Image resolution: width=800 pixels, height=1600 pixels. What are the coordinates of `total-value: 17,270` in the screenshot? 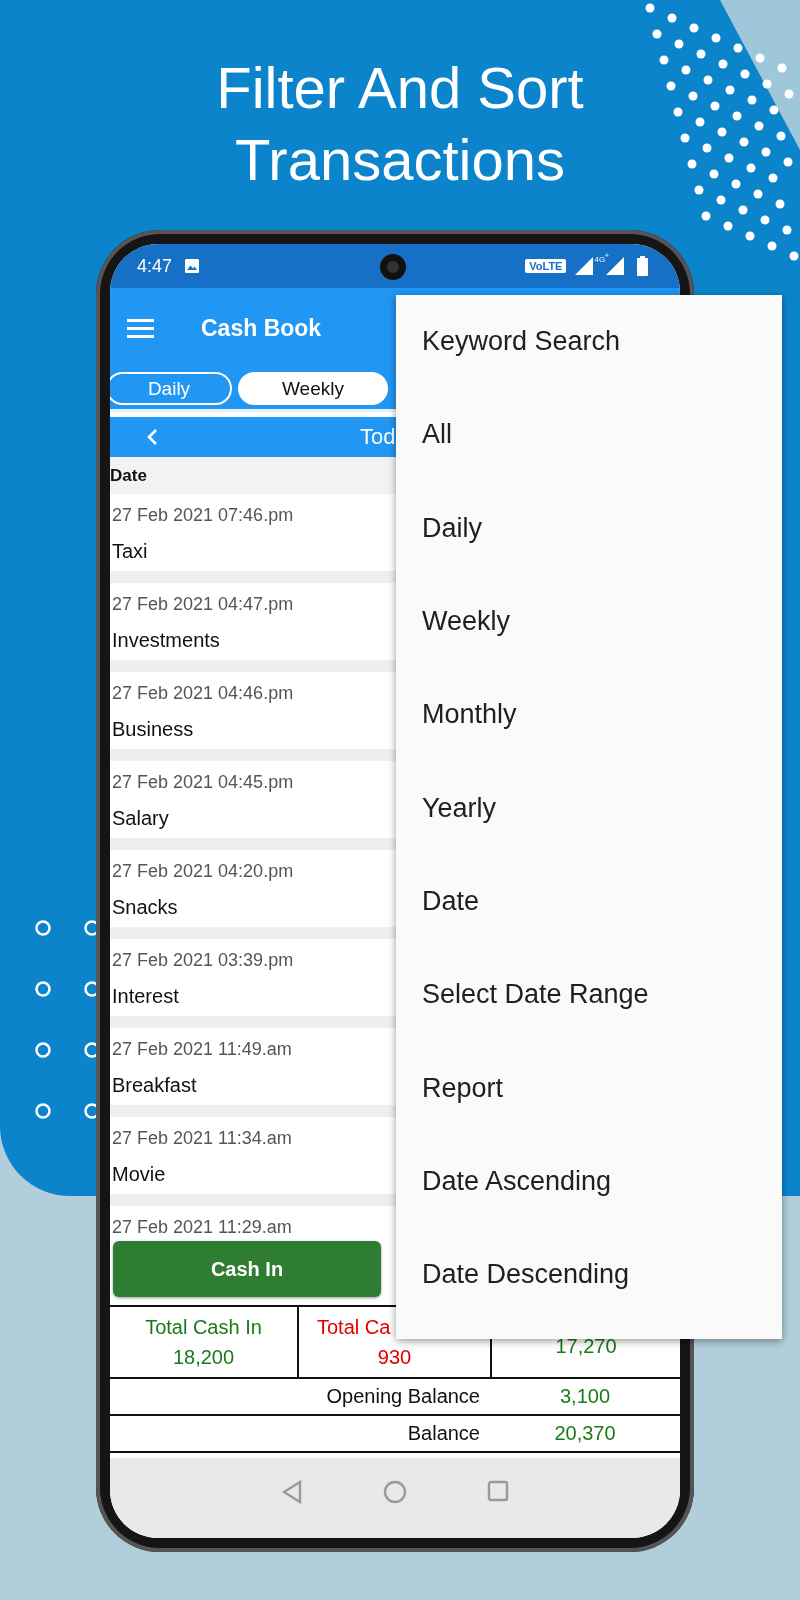 It's located at (586, 1346).